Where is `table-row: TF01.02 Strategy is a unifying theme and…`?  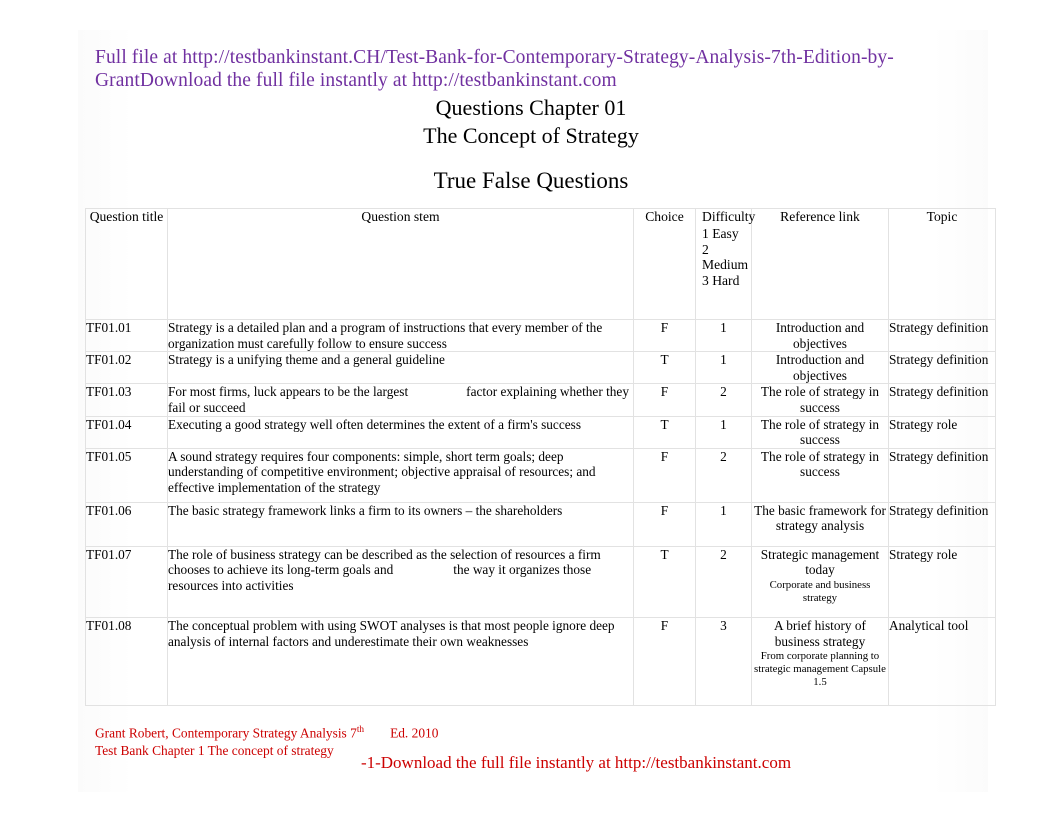 table-row: TF01.02 Strategy is a unifying theme and… is located at coordinates (540, 368).